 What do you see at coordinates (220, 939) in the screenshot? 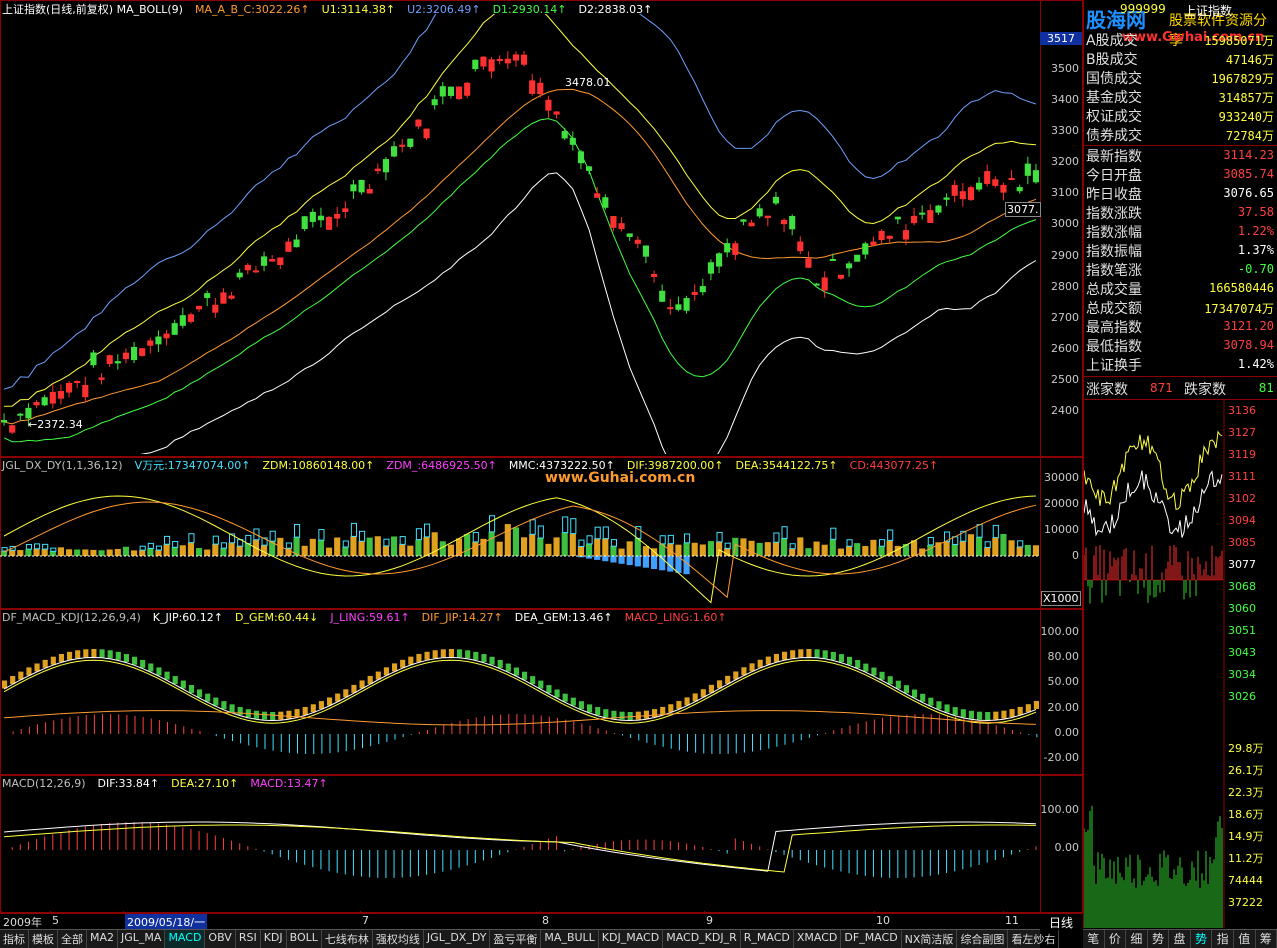
I see `tab-6: OBV` at bounding box center [220, 939].